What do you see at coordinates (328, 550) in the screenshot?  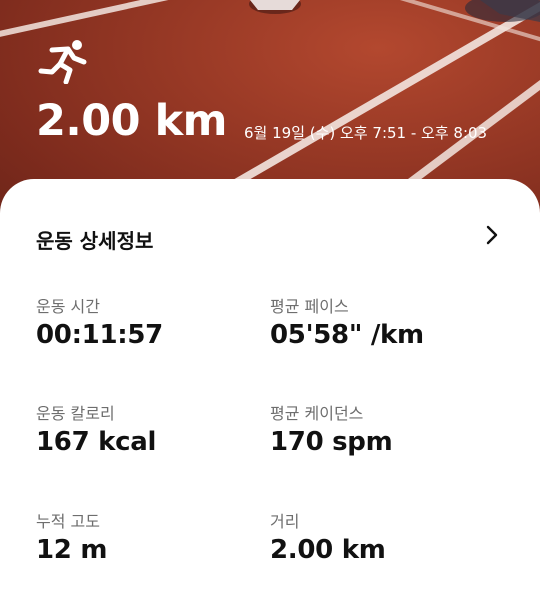 I see `stat-value-distance: 2.00 km` at bounding box center [328, 550].